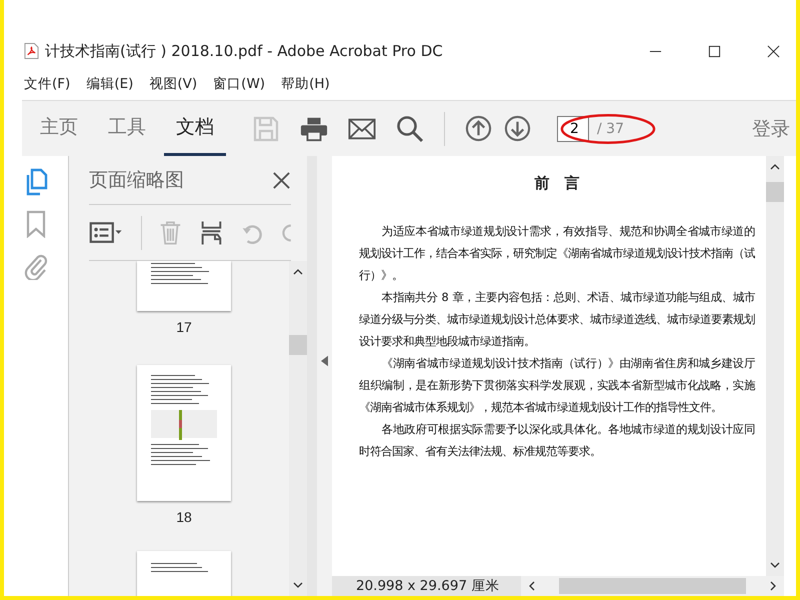 This screenshot has width=800, height=600. What do you see at coordinates (771, 129) in the screenshot?
I see `sign-in-link: 登录` at bounding box center [771, 129].